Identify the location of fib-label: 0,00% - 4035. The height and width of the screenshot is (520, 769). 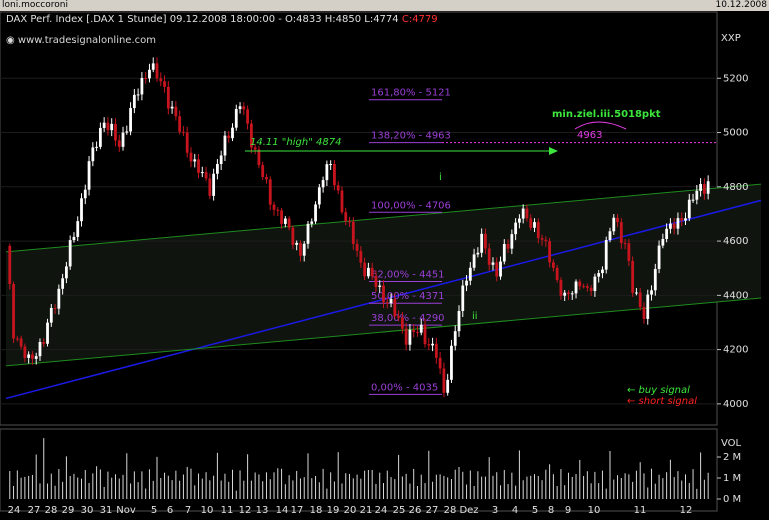
(404, 387).